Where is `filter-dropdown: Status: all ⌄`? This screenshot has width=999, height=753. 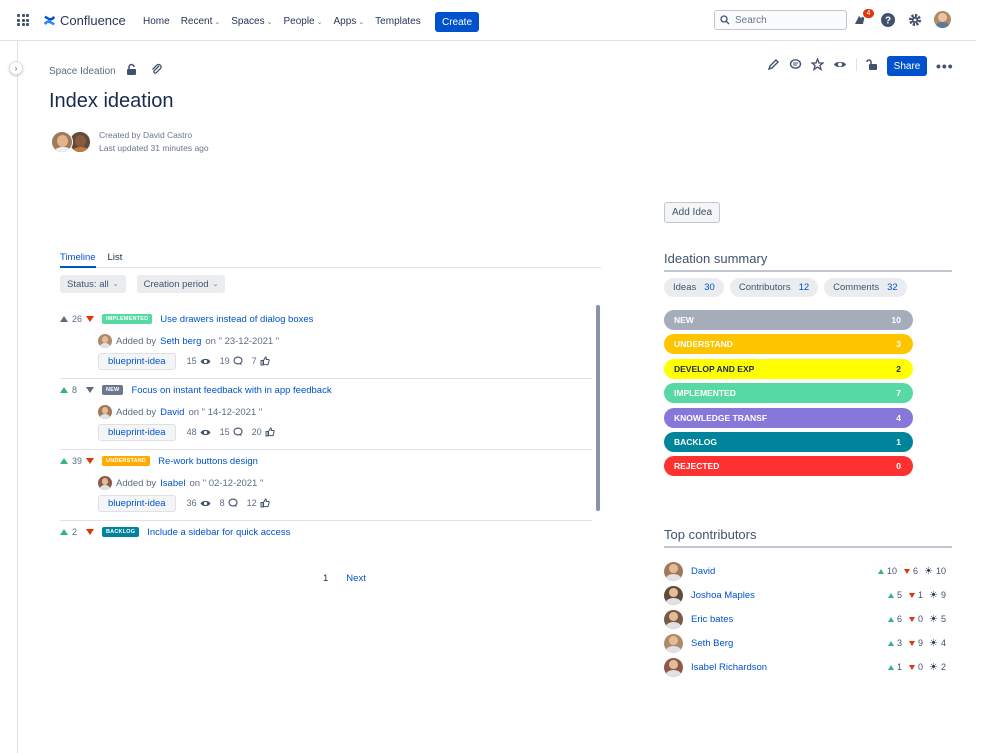 filter-dropdown: Status: all ⌄ is located at coordinates (93, 284).